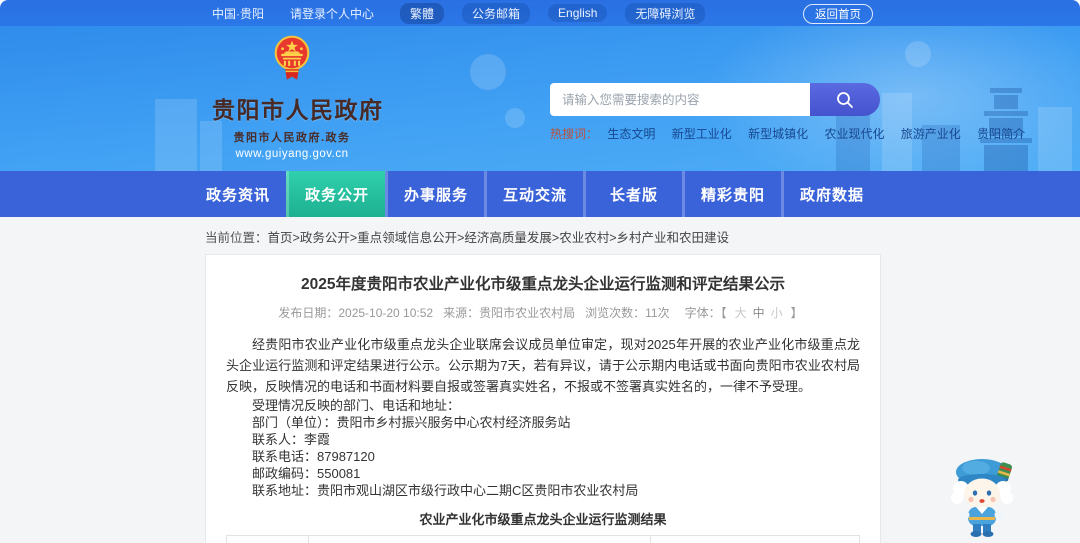 This screenshot has width=1080, height=543. What do you see at coordinates (480, 539) in the screenshot?
I see `header-企业名称: 企业名称` at bounding box center [480, 539].